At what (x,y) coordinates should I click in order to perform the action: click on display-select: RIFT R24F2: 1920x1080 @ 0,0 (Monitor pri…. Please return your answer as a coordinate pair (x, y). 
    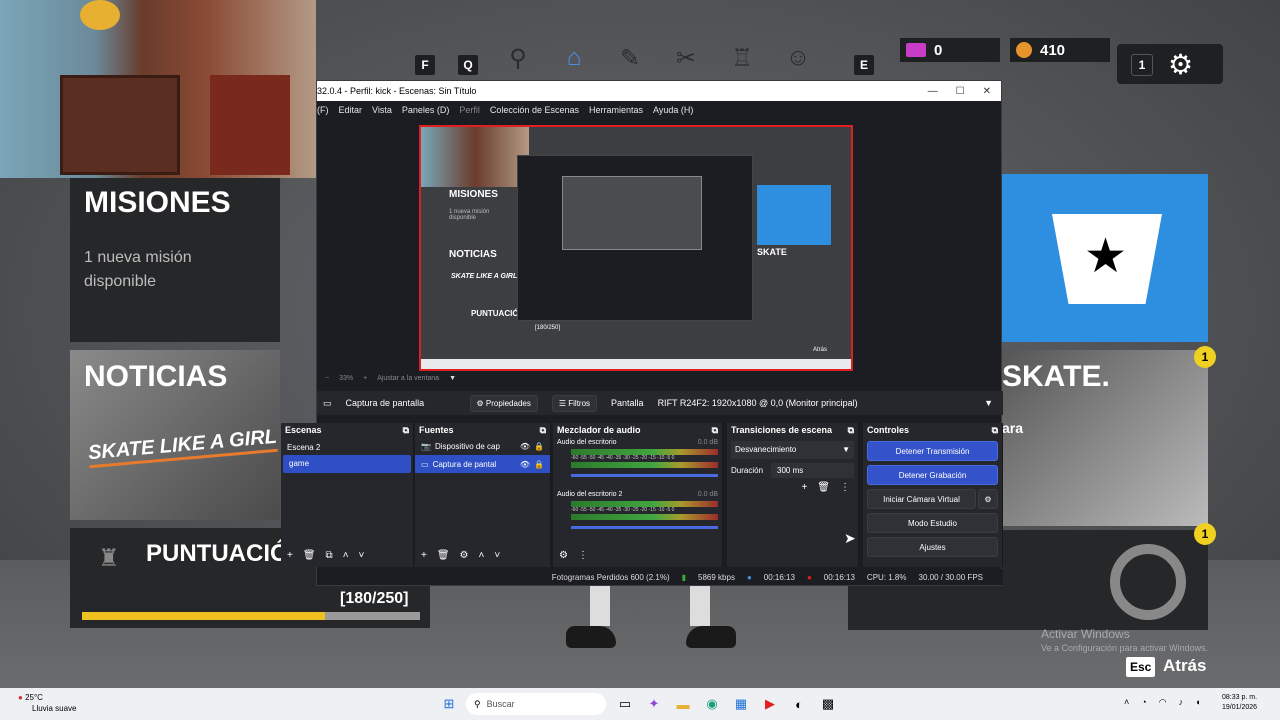
    Looking at the image, I should click on (814, 403).